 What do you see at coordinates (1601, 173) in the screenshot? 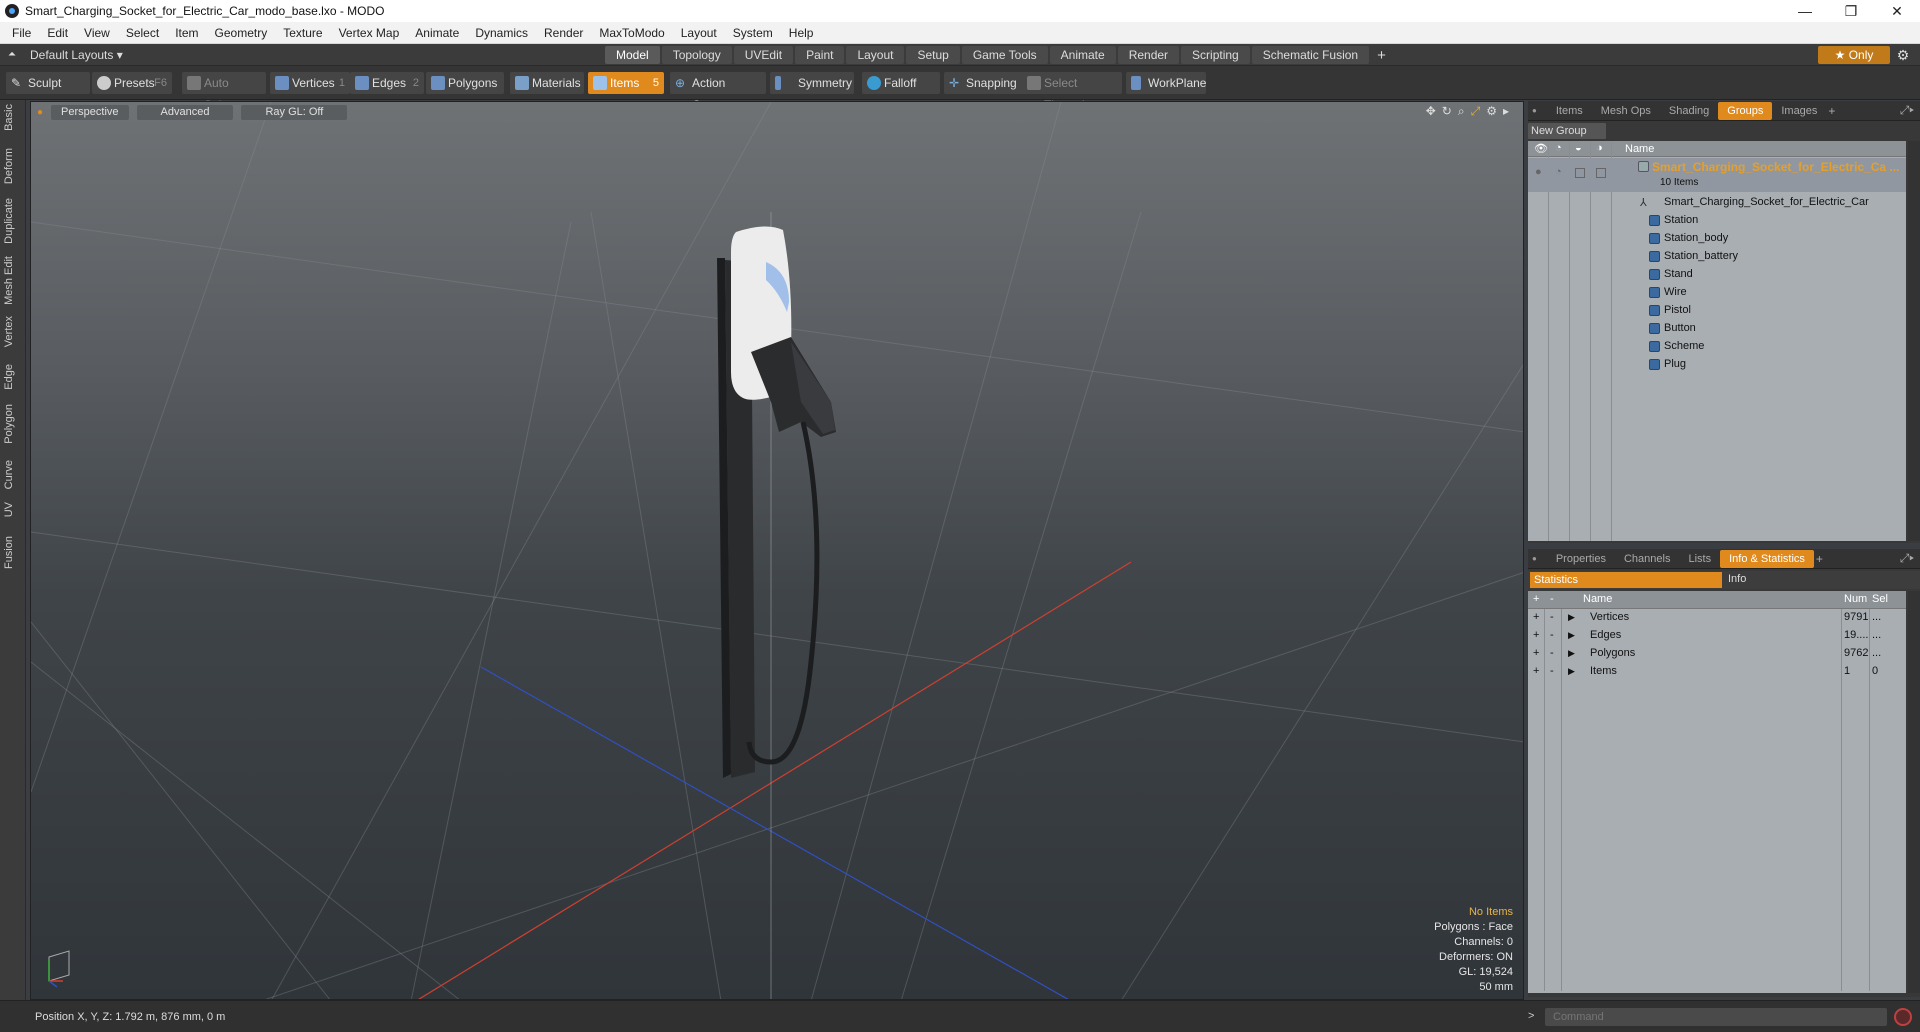
I see `select-toggle` at bounding box center [1601, 173].